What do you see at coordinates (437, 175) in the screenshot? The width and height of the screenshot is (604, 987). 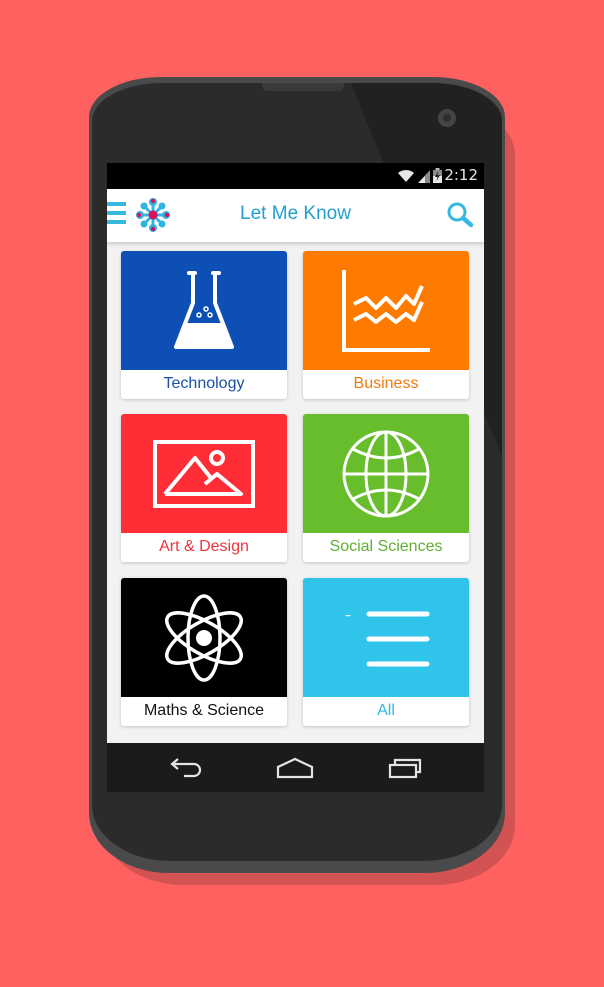 I see `battery-charging-icon` at bounding box center [437, 175].